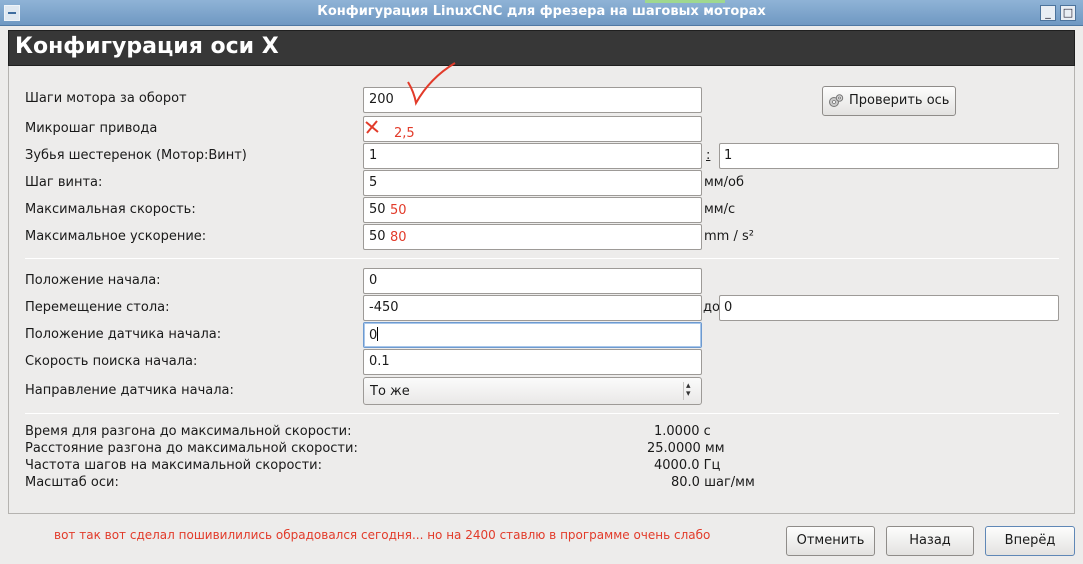 This screenshot has width=1083, height=564. Describe the element at coordinates (686, 448) in the screenshot. I see `accel-distance-value: 25.0000 мм` at that location.